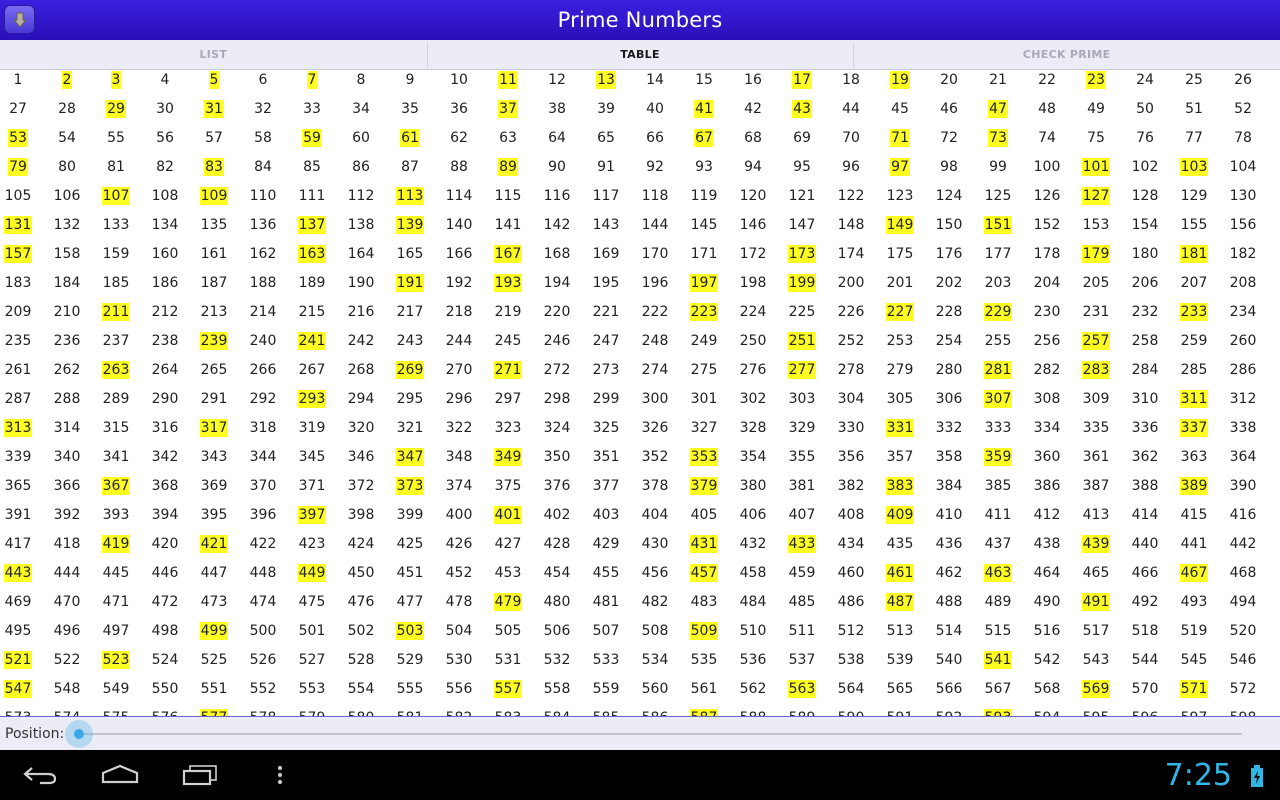  Describe the element at coordinates (1096, 631) in the screenshot. I see `number-cell: 517` at that location.